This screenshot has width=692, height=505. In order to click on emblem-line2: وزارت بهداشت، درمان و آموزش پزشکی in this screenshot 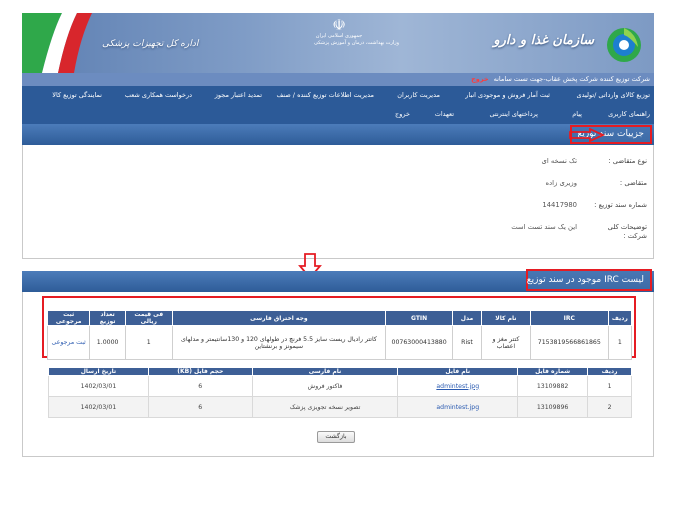, I will do `click(357, 43)`.